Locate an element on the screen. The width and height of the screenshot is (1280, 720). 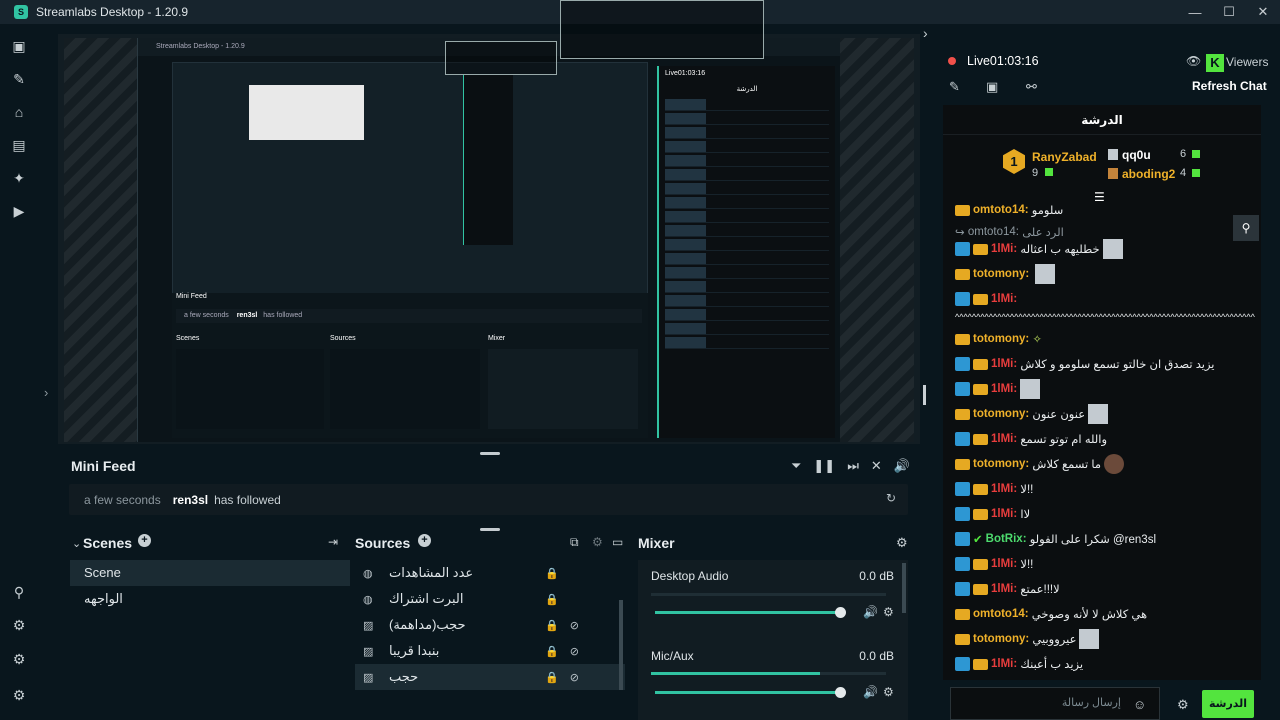
filter-icon: ⏷ is located at coordinates (796, 466).